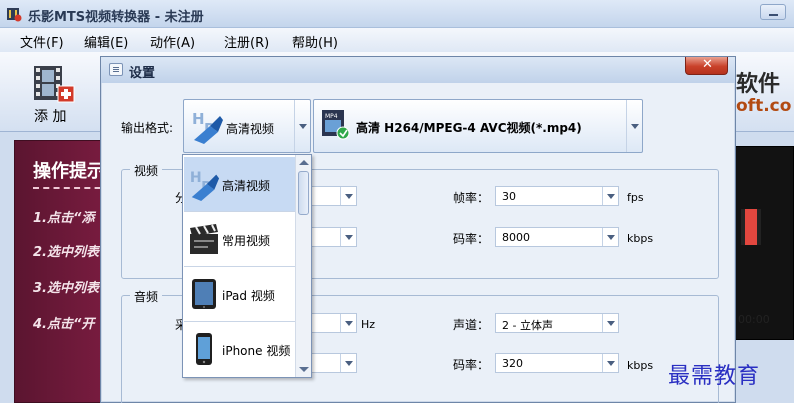 This screenshot has width=794, height=403. I want to click on channel-value: 2 - 立体声, so click(527, 325).